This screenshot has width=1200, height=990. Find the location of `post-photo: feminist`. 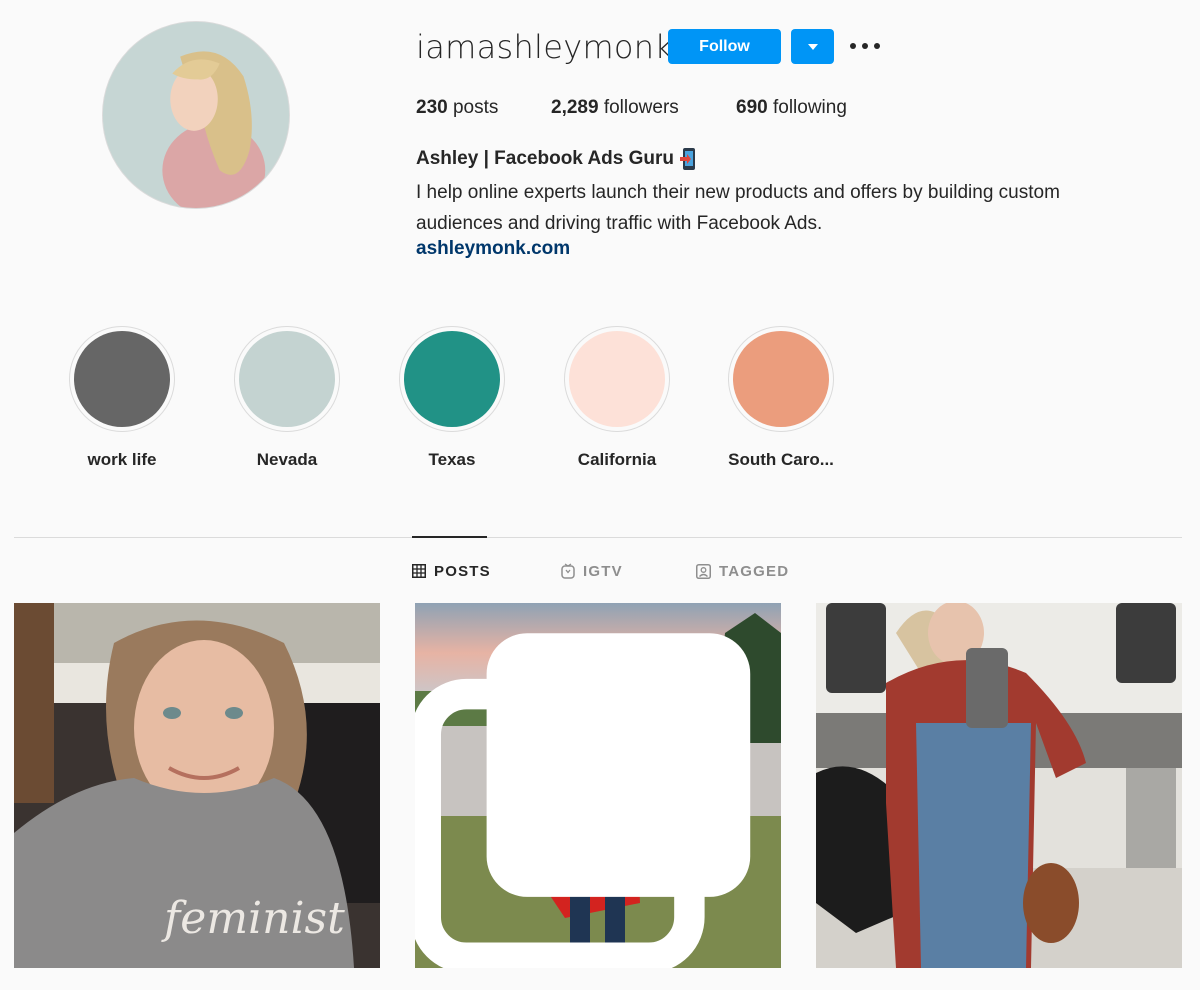

post-photo: feminist is located at coordinates (197, 785).